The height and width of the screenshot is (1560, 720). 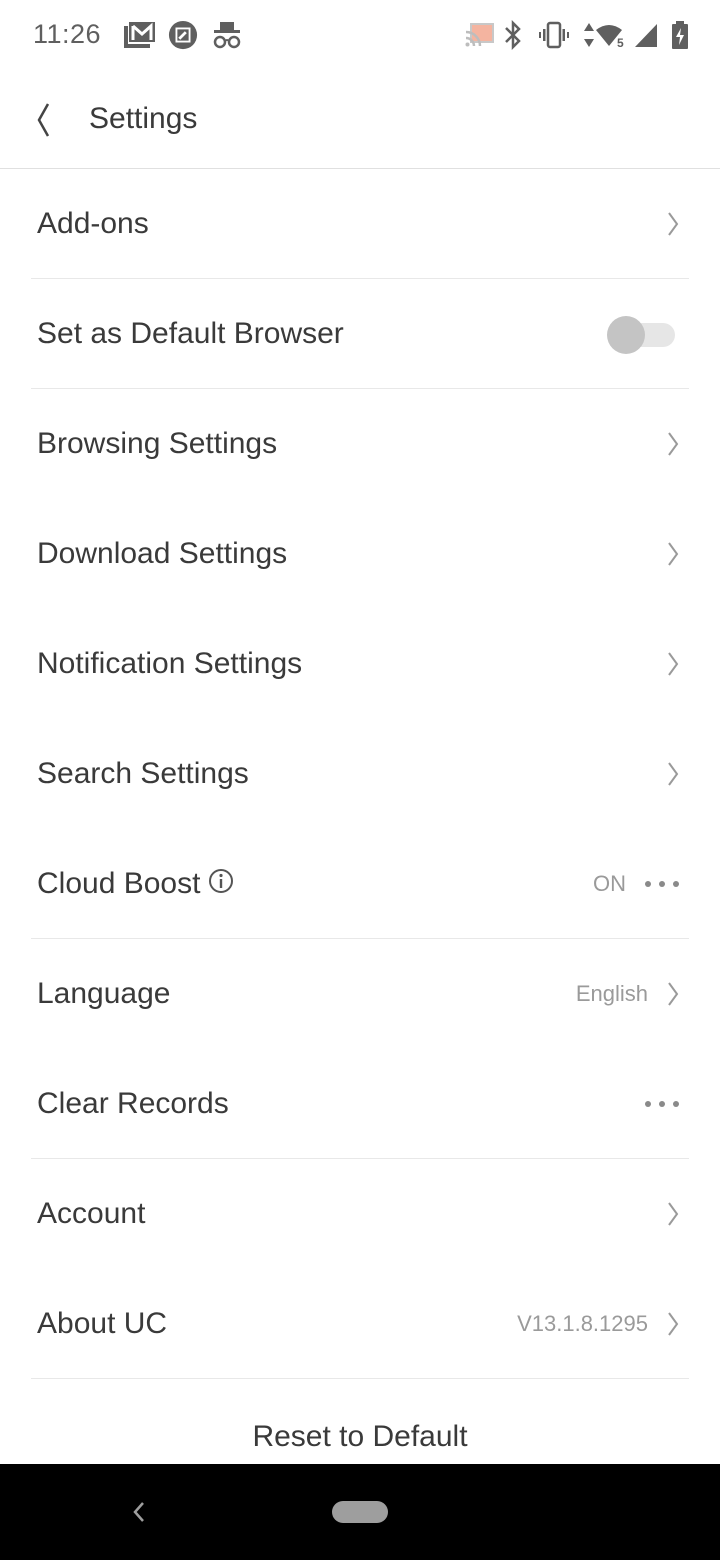 I want to click on cloud-boost-status: ON, so click(x=609, y=883).